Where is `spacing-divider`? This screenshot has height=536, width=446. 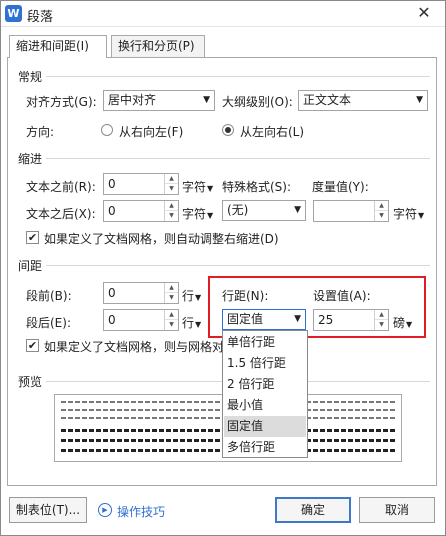 spacing-divider is located at coordinates (238, 265).